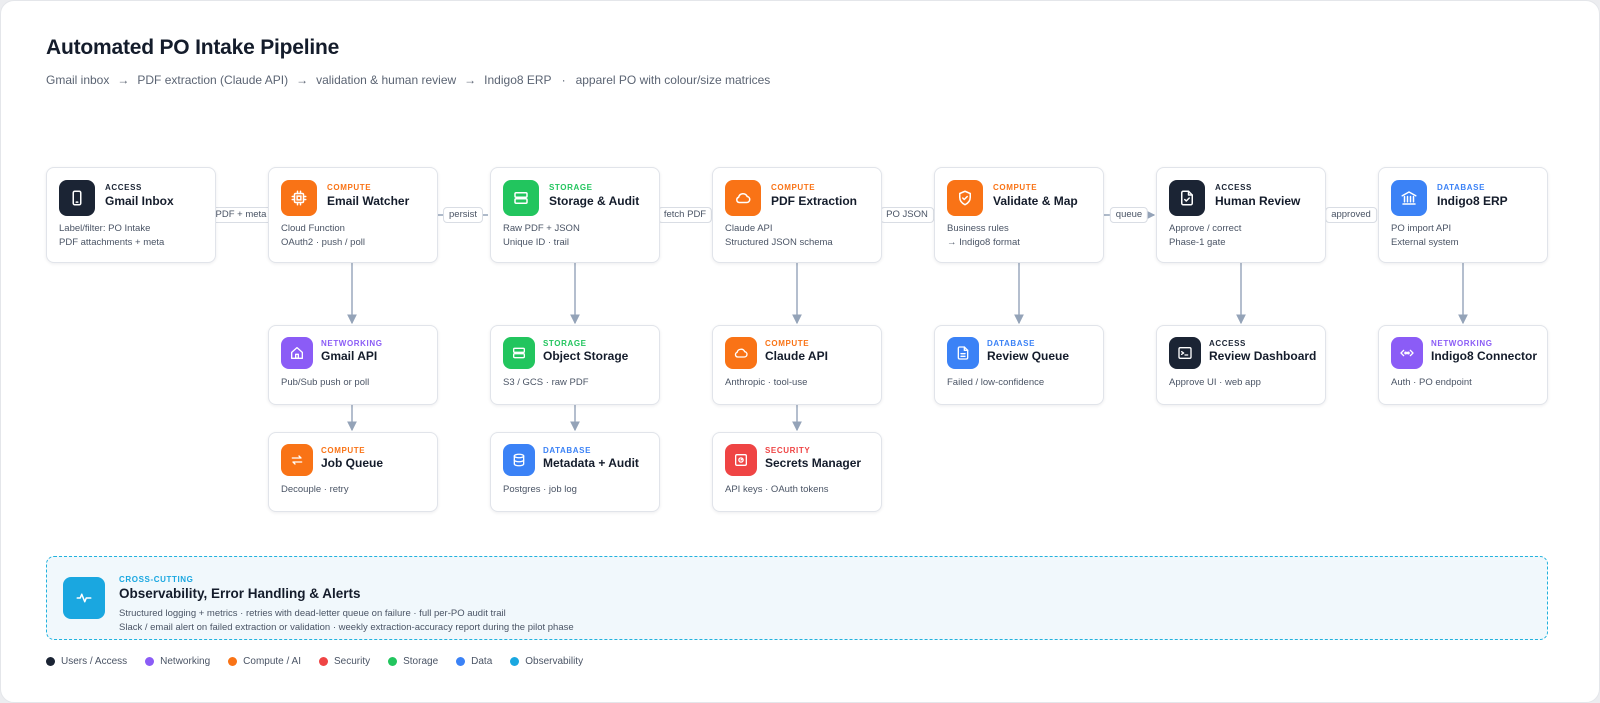 The image size is (1600, 703). Describe the element at coordinates (386, 80) in the screenshot. I see `subtitle-step: validation & human review` at that location.